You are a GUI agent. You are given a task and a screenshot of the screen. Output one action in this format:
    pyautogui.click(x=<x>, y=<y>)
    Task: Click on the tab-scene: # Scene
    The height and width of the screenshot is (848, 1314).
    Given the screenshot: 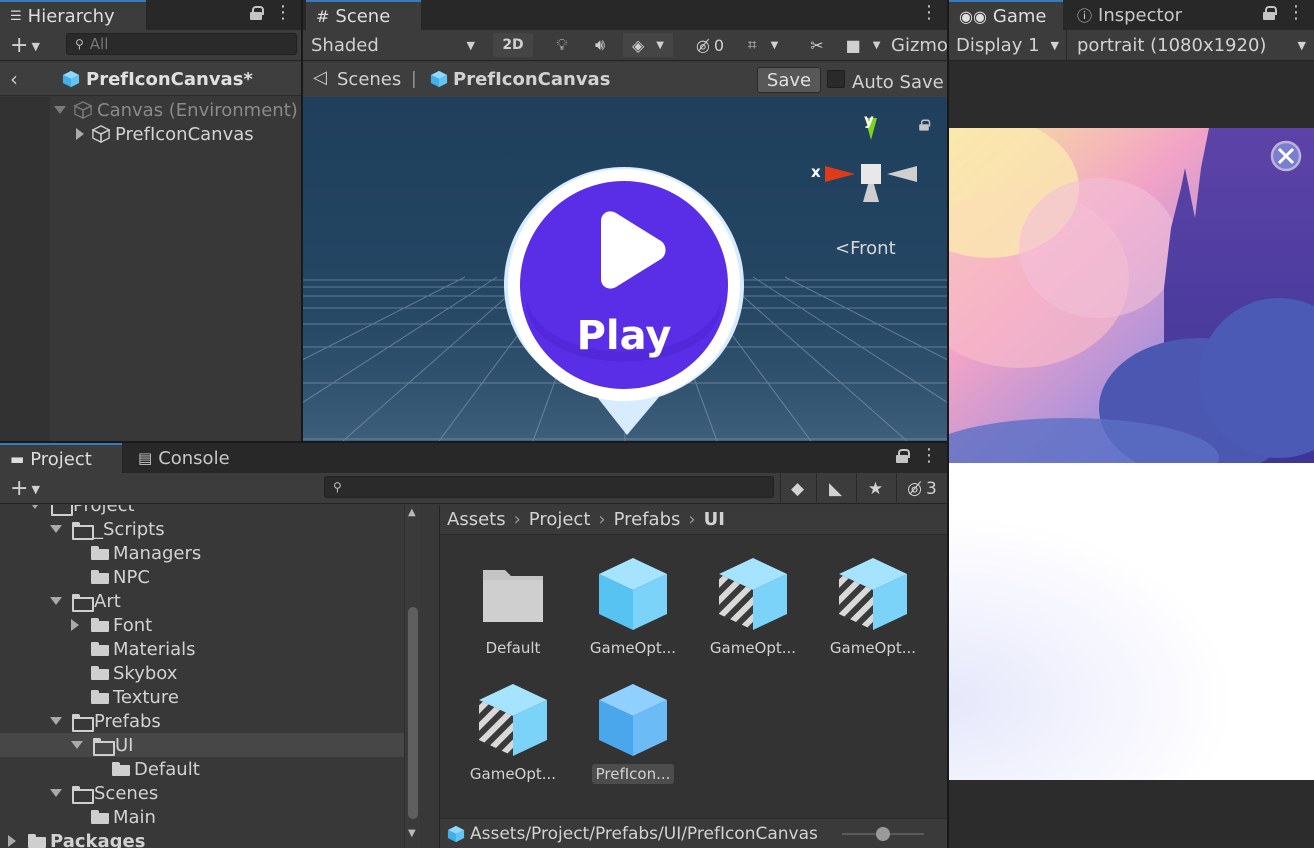 What is the action you would take?
    pyautogui.click(x=363, y=15)
    